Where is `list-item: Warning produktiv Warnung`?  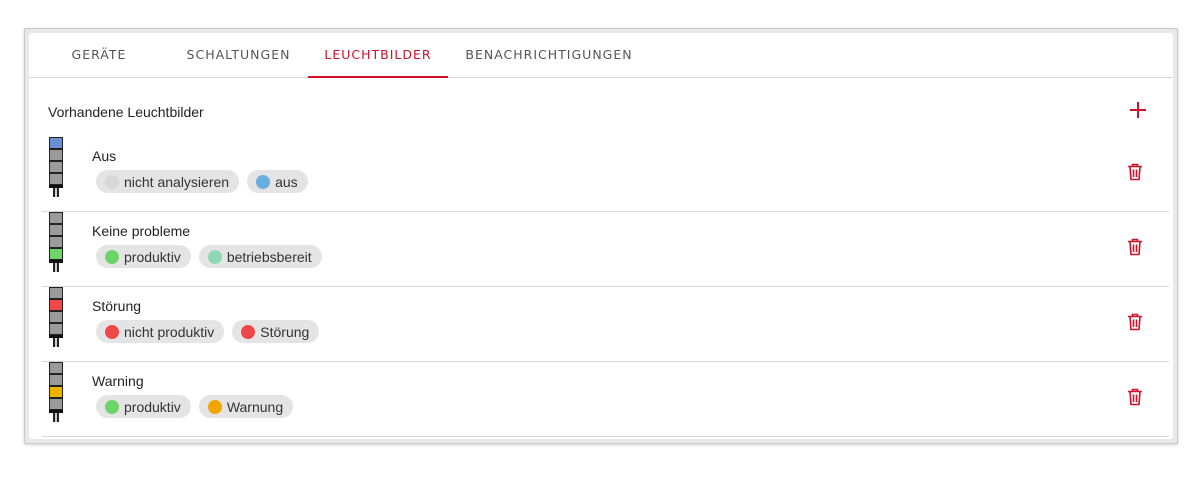 list-item: Warning produktiv Warnung is located at coordinates (605, 399).